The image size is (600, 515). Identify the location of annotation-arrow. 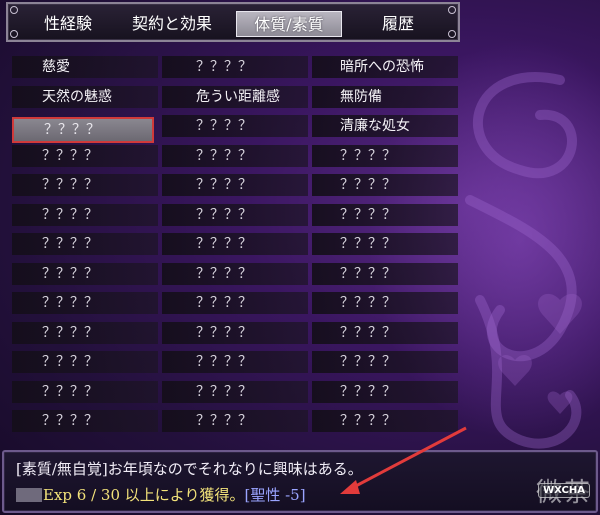
(403, 460).